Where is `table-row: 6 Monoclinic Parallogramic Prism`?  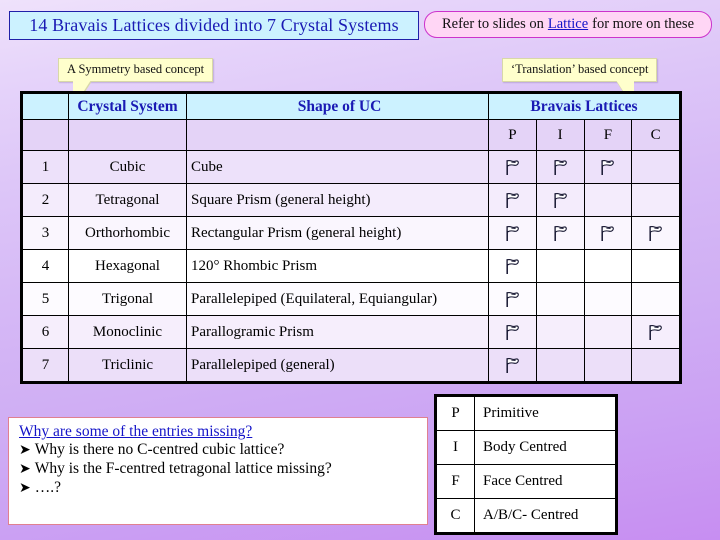 table-row: 6 Monoclinic Parallogramic Prism is located at coordinates (351, 332).